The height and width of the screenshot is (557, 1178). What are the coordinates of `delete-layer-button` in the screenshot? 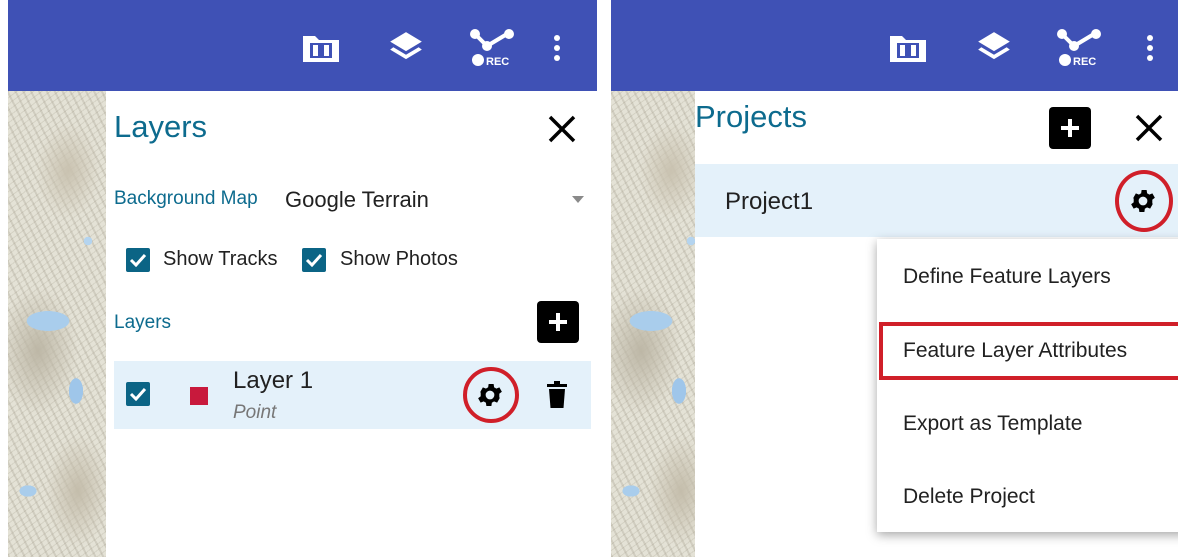 It's located at (557, 395).